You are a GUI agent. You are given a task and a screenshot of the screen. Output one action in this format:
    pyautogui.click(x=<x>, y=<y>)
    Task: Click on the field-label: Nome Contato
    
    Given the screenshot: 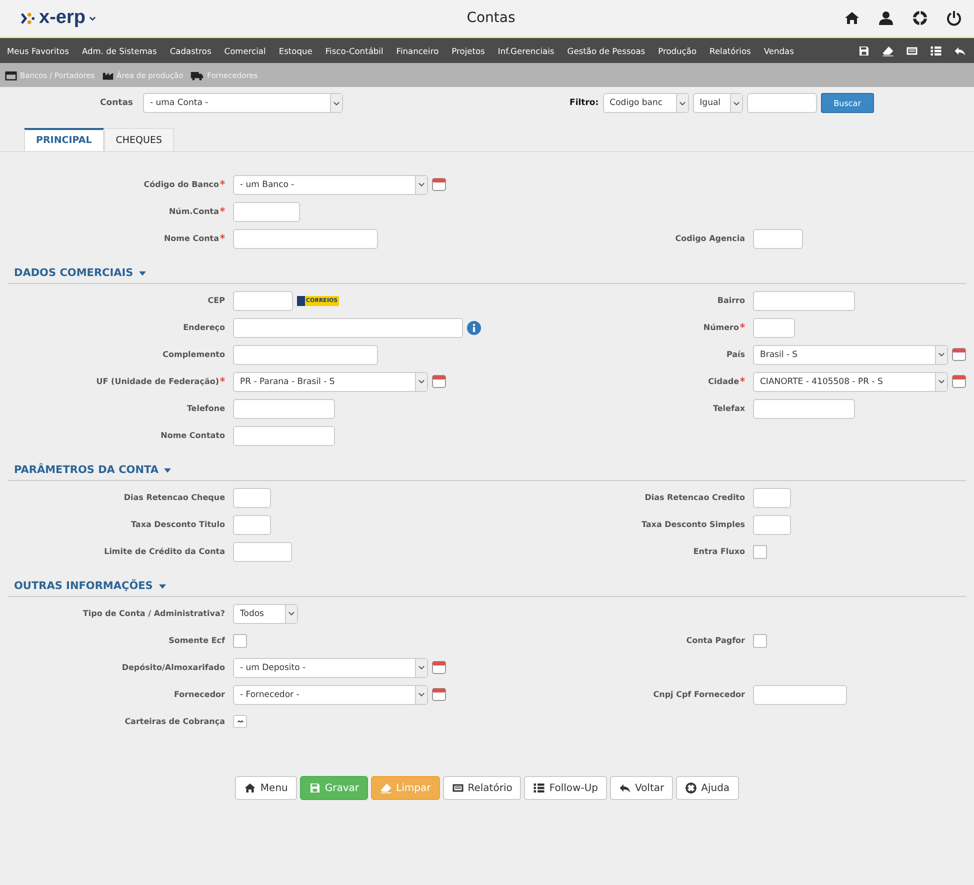 What is the action you would take?
    pyautogui.click(x=192, y=435)
    